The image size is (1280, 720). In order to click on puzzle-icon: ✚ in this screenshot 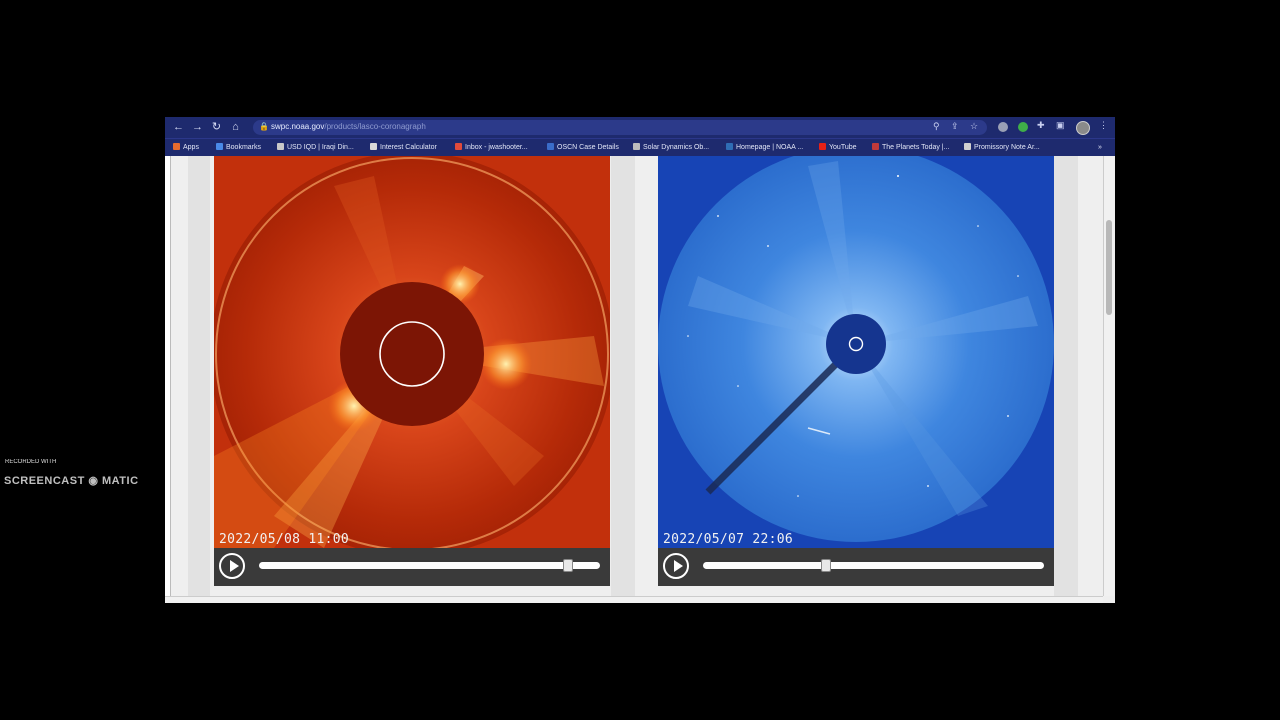, I will do `click(1041, 125)`.